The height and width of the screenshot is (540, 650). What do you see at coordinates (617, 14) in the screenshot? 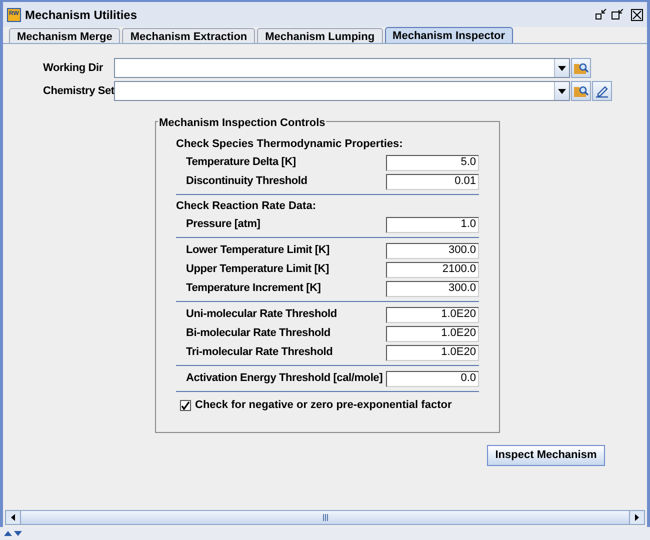
I see `maximize-icon` at bounding box center [617, 14].